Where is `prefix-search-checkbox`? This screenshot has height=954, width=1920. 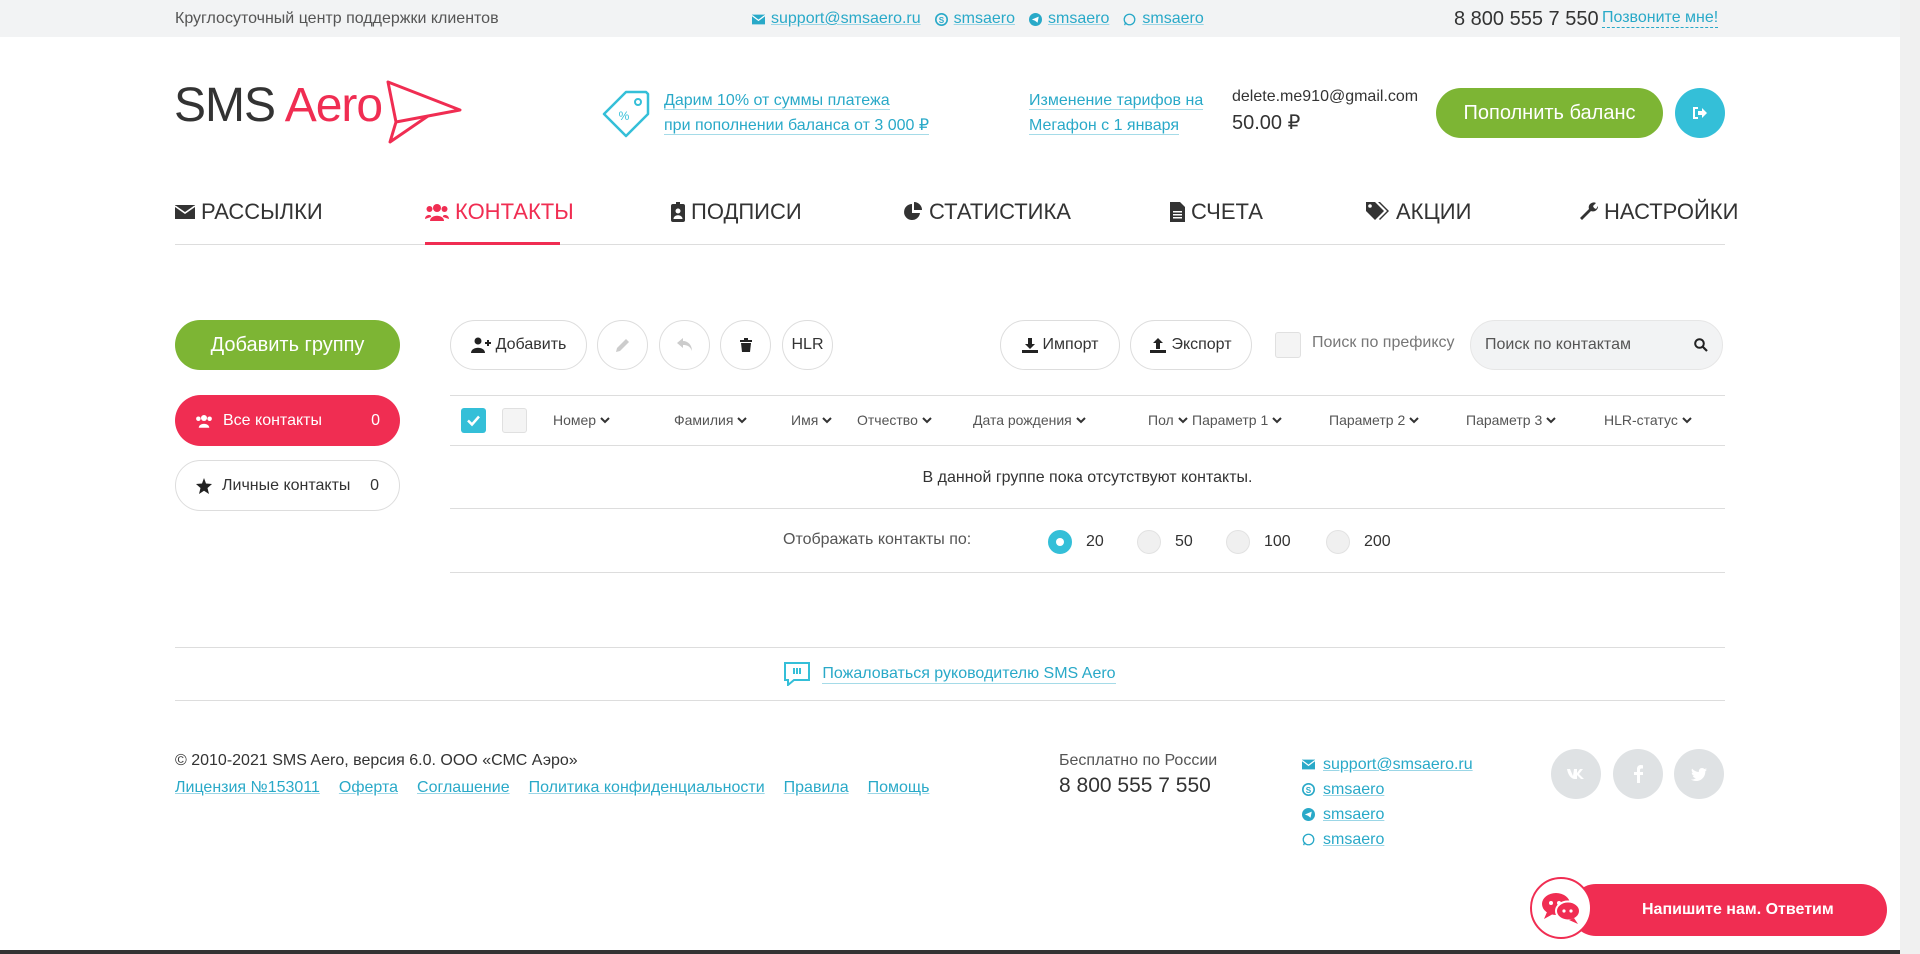 prefix-search-checkbox is located at coordinates (1288, 345).